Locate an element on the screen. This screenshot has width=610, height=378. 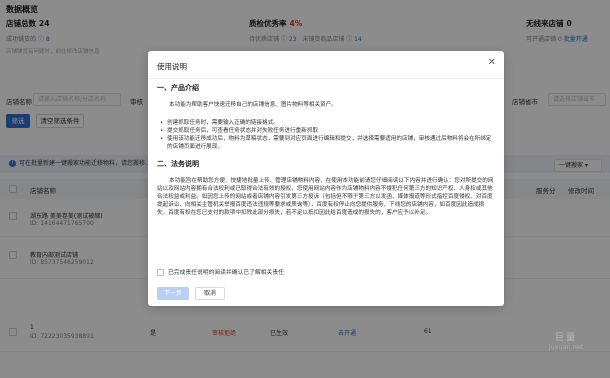
dialog-divider is located at coordinates (326, 78).